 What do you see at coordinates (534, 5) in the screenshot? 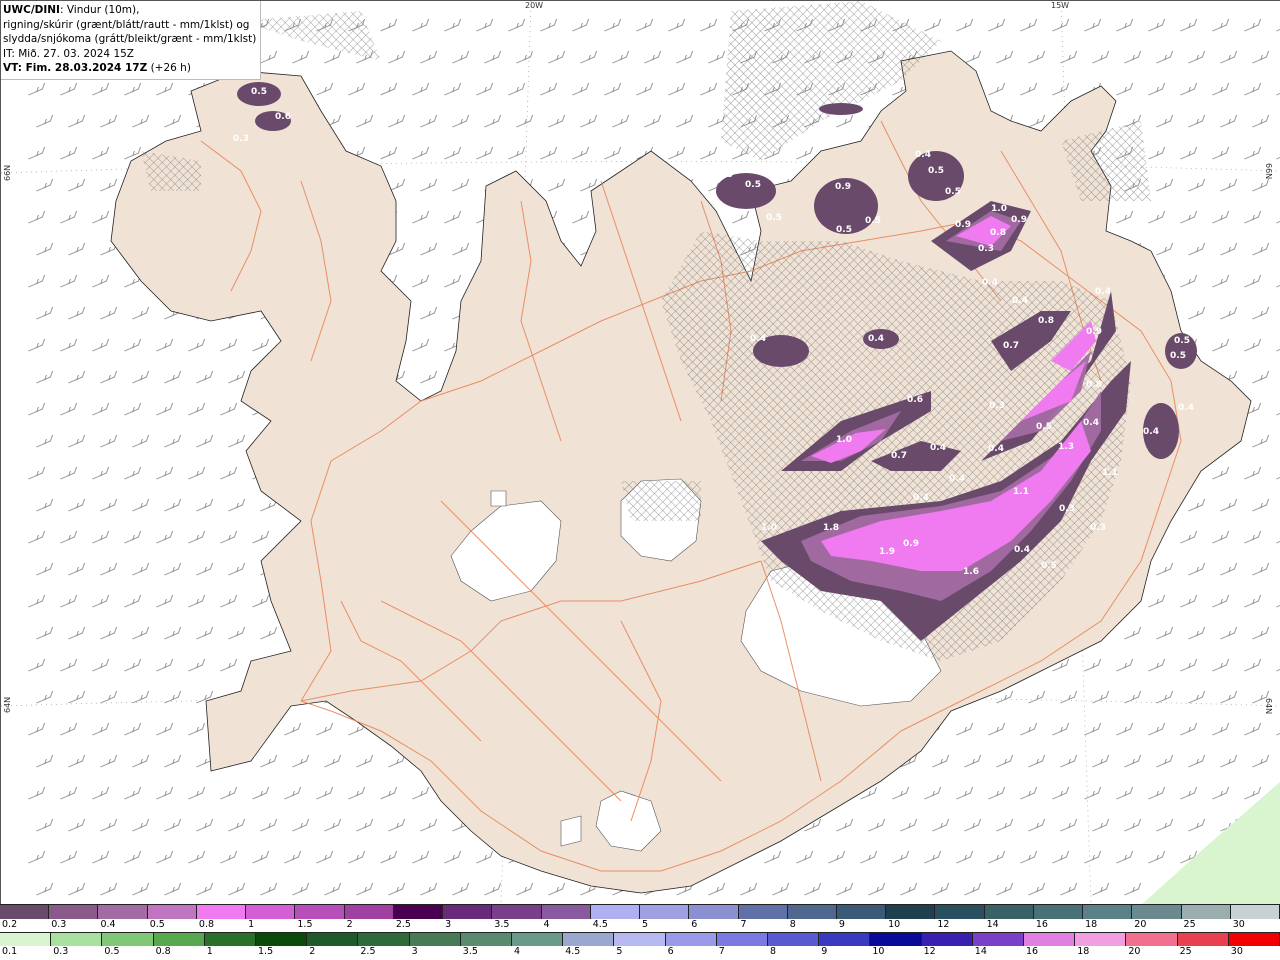
I see `lon-label-20w: 20W` at bounding box center [534, 5].